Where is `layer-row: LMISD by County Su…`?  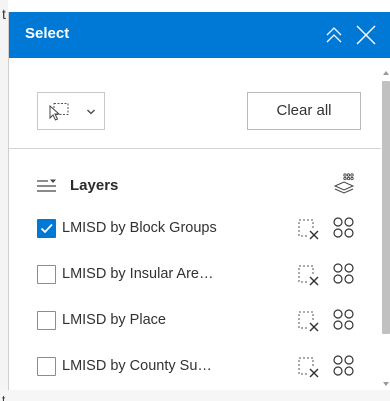 layer-row: LMISD by County Su… is located at coordinates (195, 367).